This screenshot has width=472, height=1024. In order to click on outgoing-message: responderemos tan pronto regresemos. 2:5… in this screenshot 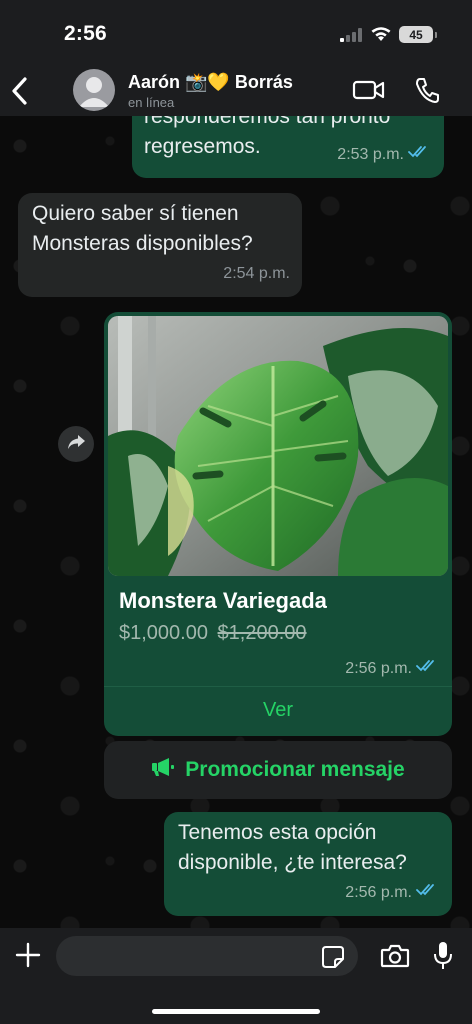, I will do `click(288, 147)`.